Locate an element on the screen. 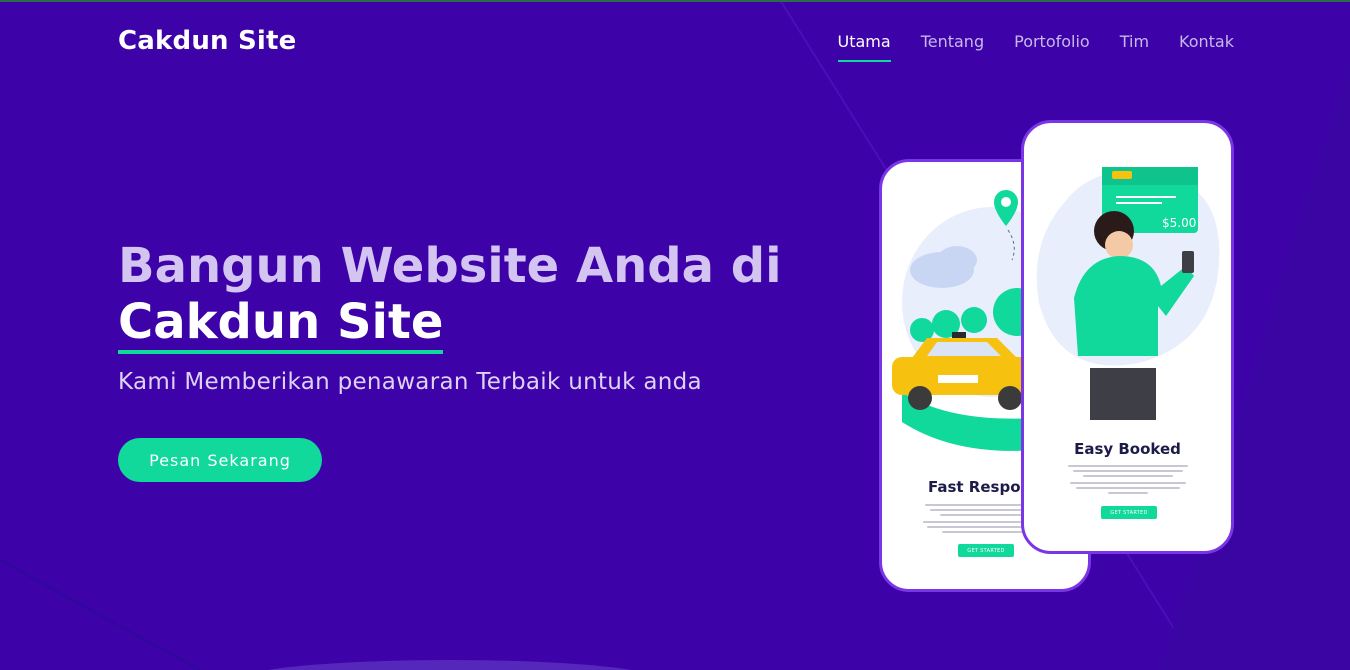 Image resolution: width=1350 pixels, height=670 pixels. hero-title: Bangun Website Anda di Cakdun Site is located at coordinates (450, 296).